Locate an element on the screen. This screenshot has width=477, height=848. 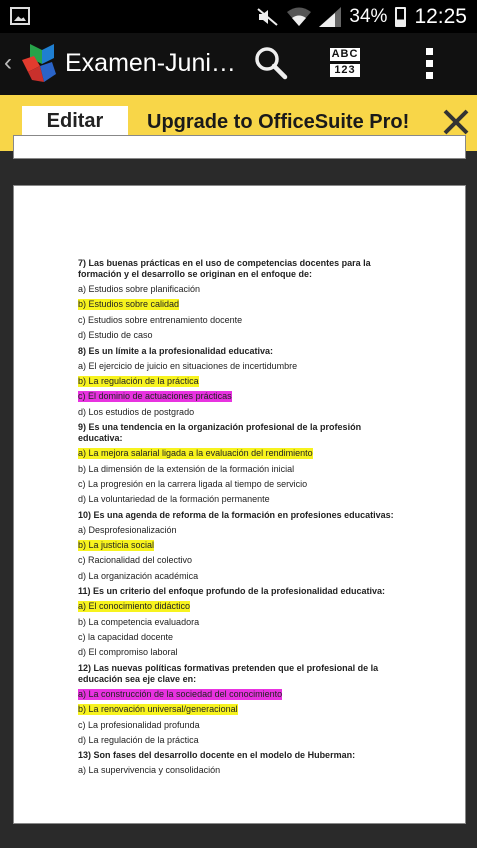
highlighted-answer-text: b) La justicia social is located at coordinates (116, 546).